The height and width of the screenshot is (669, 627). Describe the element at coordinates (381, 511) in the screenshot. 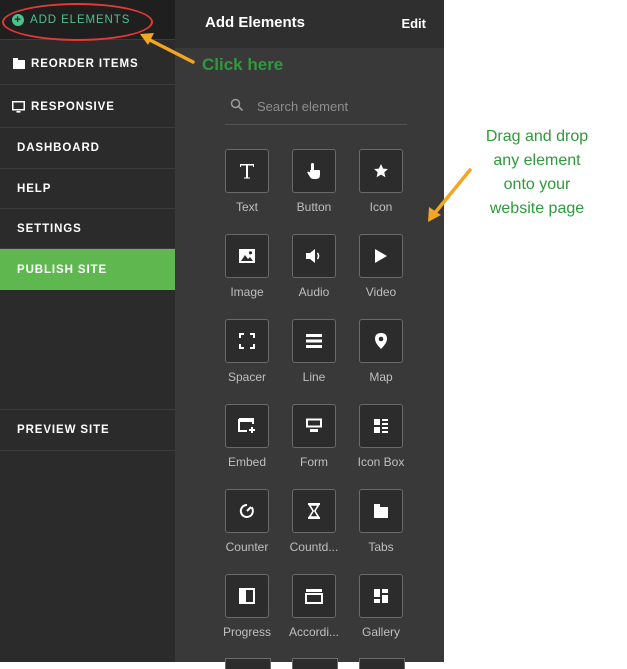

I see `tabs-icon` at that location.